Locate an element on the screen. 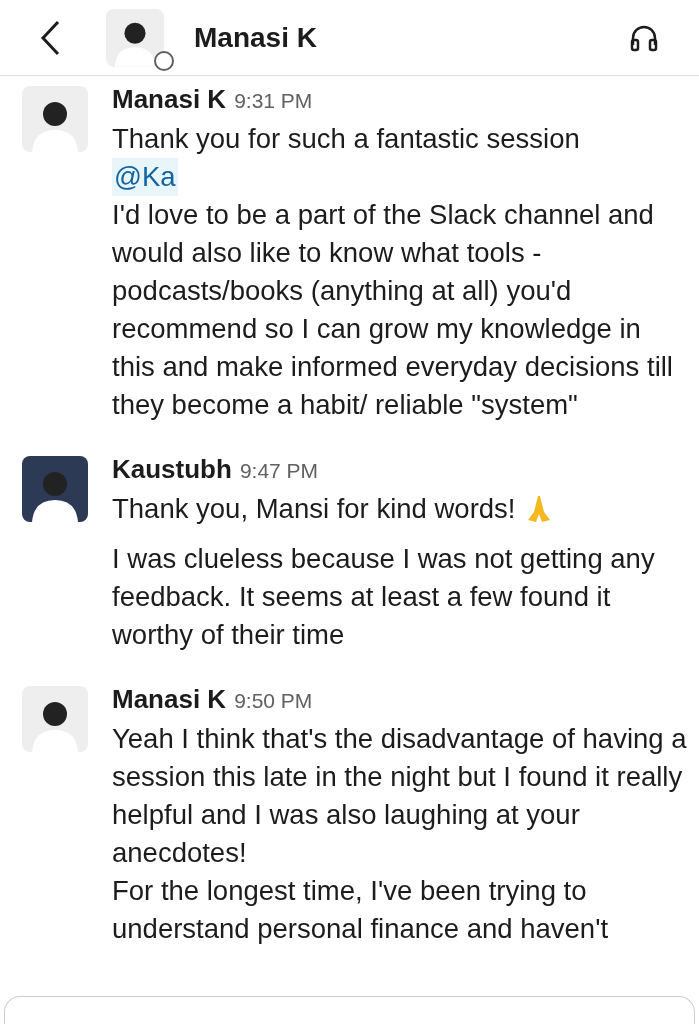  channel-title: Manasi K is located at coordinates (255, 37).